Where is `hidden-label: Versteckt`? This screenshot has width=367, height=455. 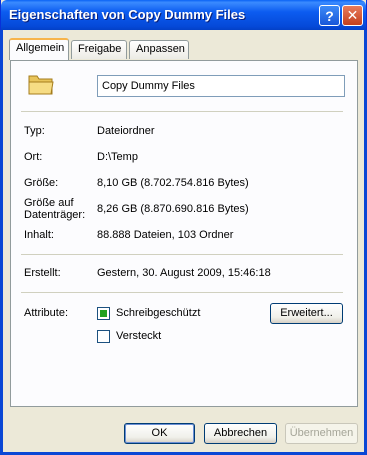
hidden-label: Versteckt is located at coordinates (138, 336).